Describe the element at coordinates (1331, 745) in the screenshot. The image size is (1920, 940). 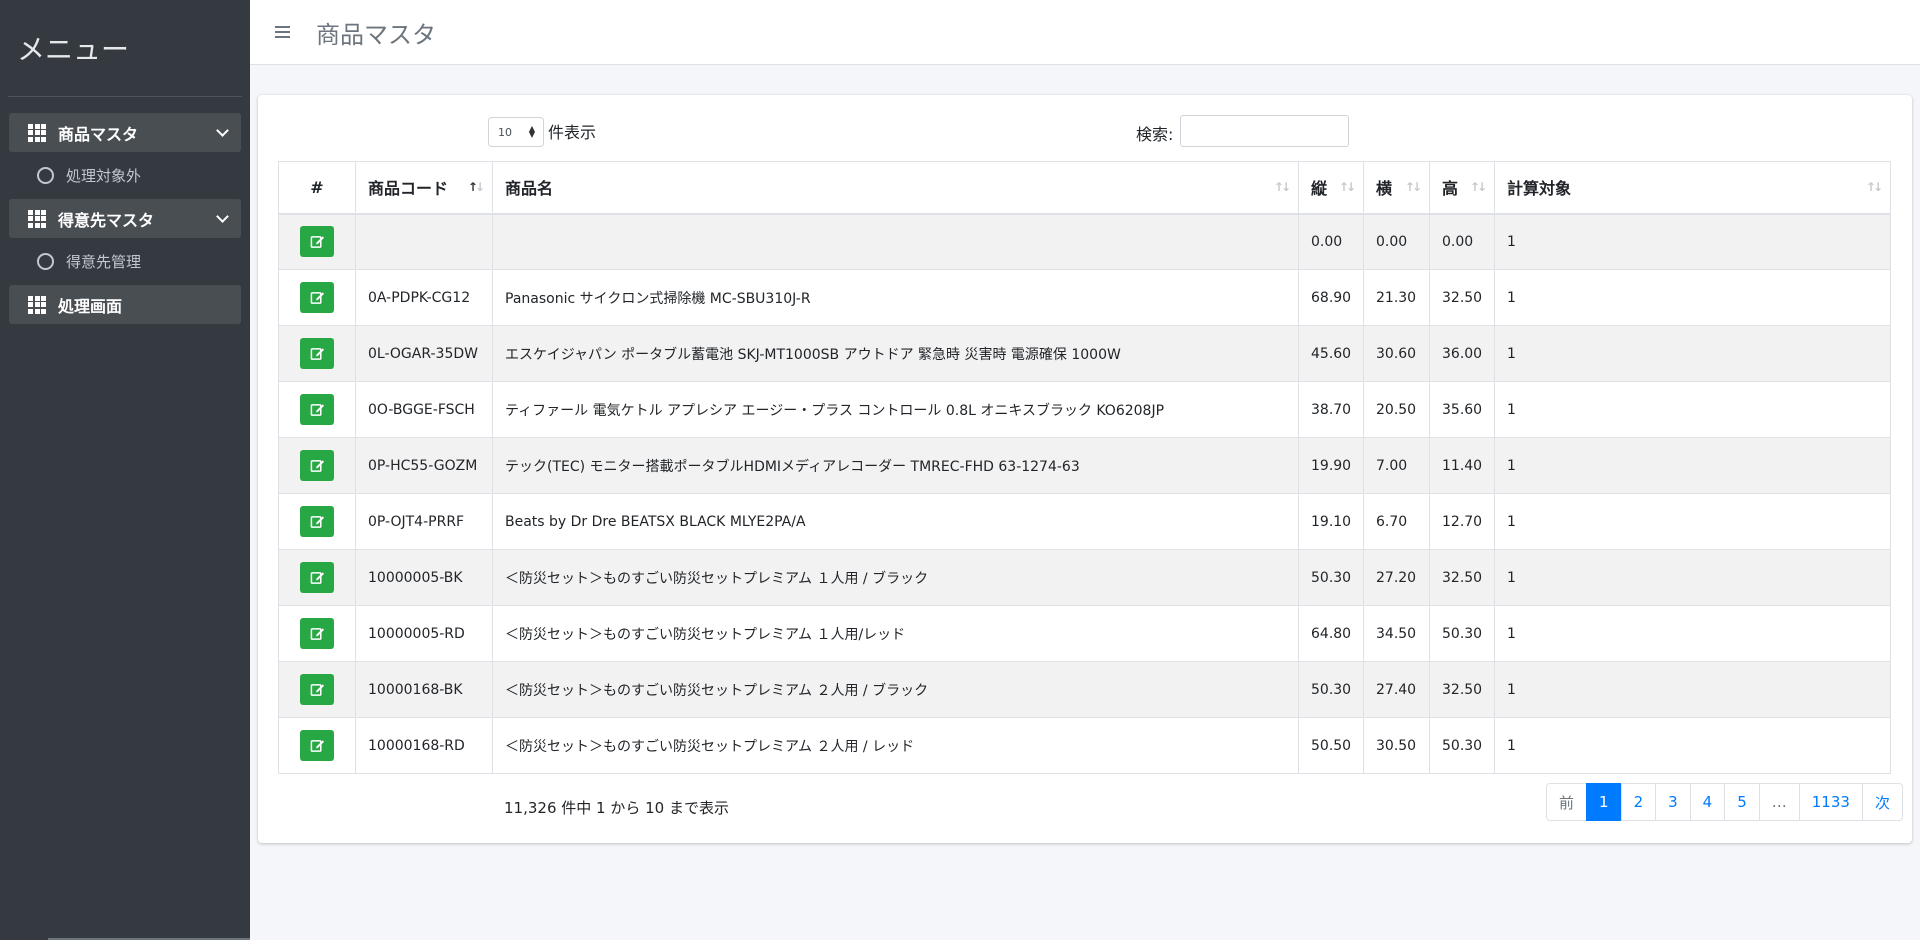
I see `cell-height: 50.50` at that location.